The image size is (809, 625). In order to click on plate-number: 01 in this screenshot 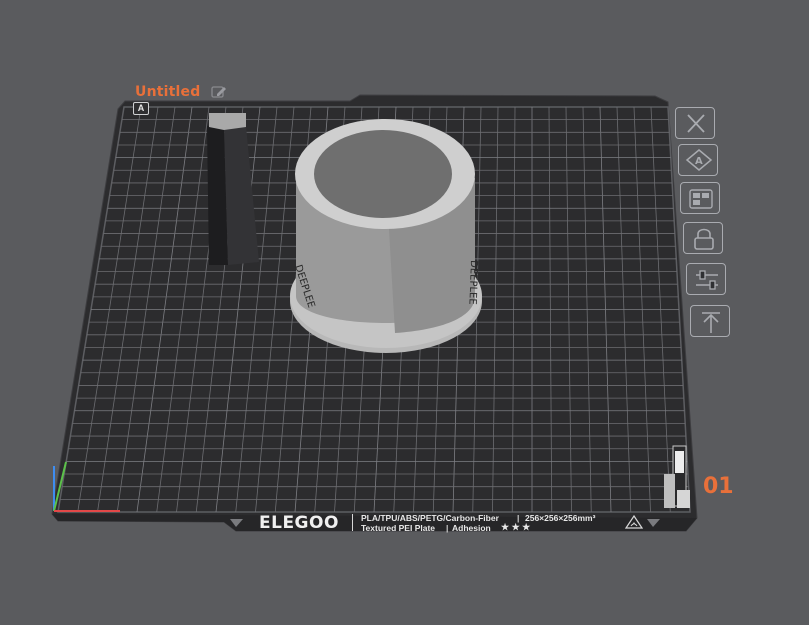, I will do `click(718, 486)`.